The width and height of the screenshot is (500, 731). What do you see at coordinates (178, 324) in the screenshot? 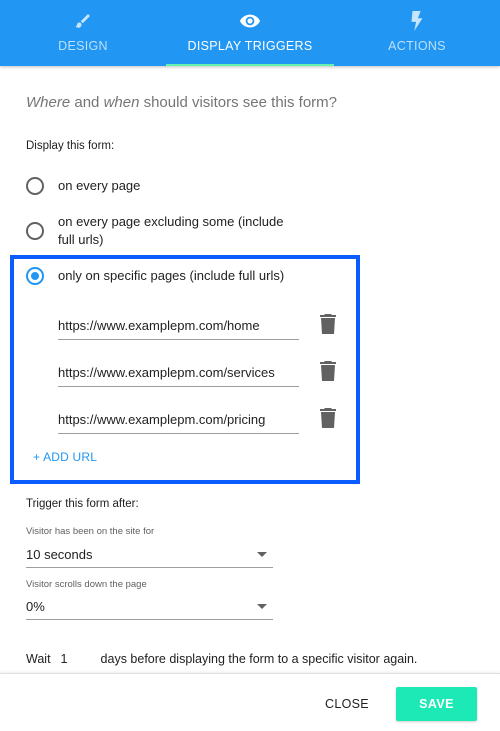
I see `url-field: https://www.examplepm.com/home` at bounding box center [178, 324].